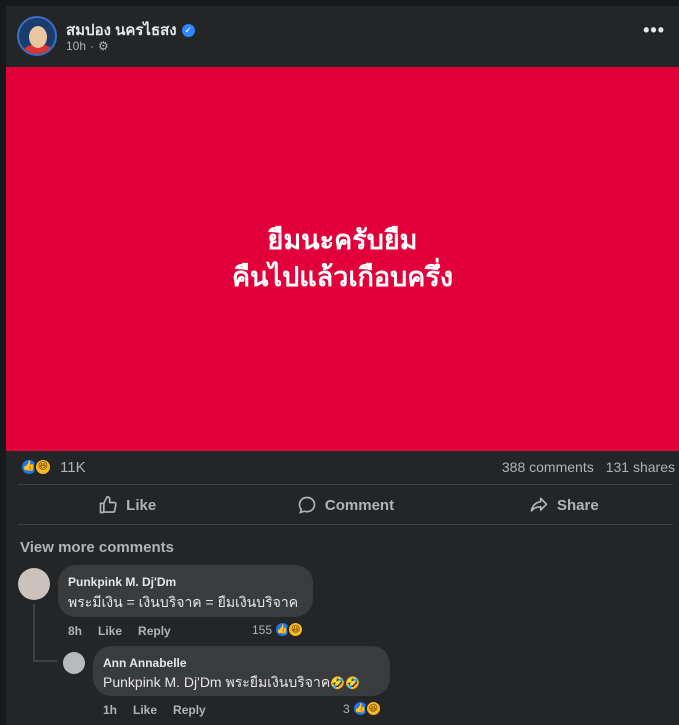  I want to click on shares-count: 131 shares, so click(640, 467).